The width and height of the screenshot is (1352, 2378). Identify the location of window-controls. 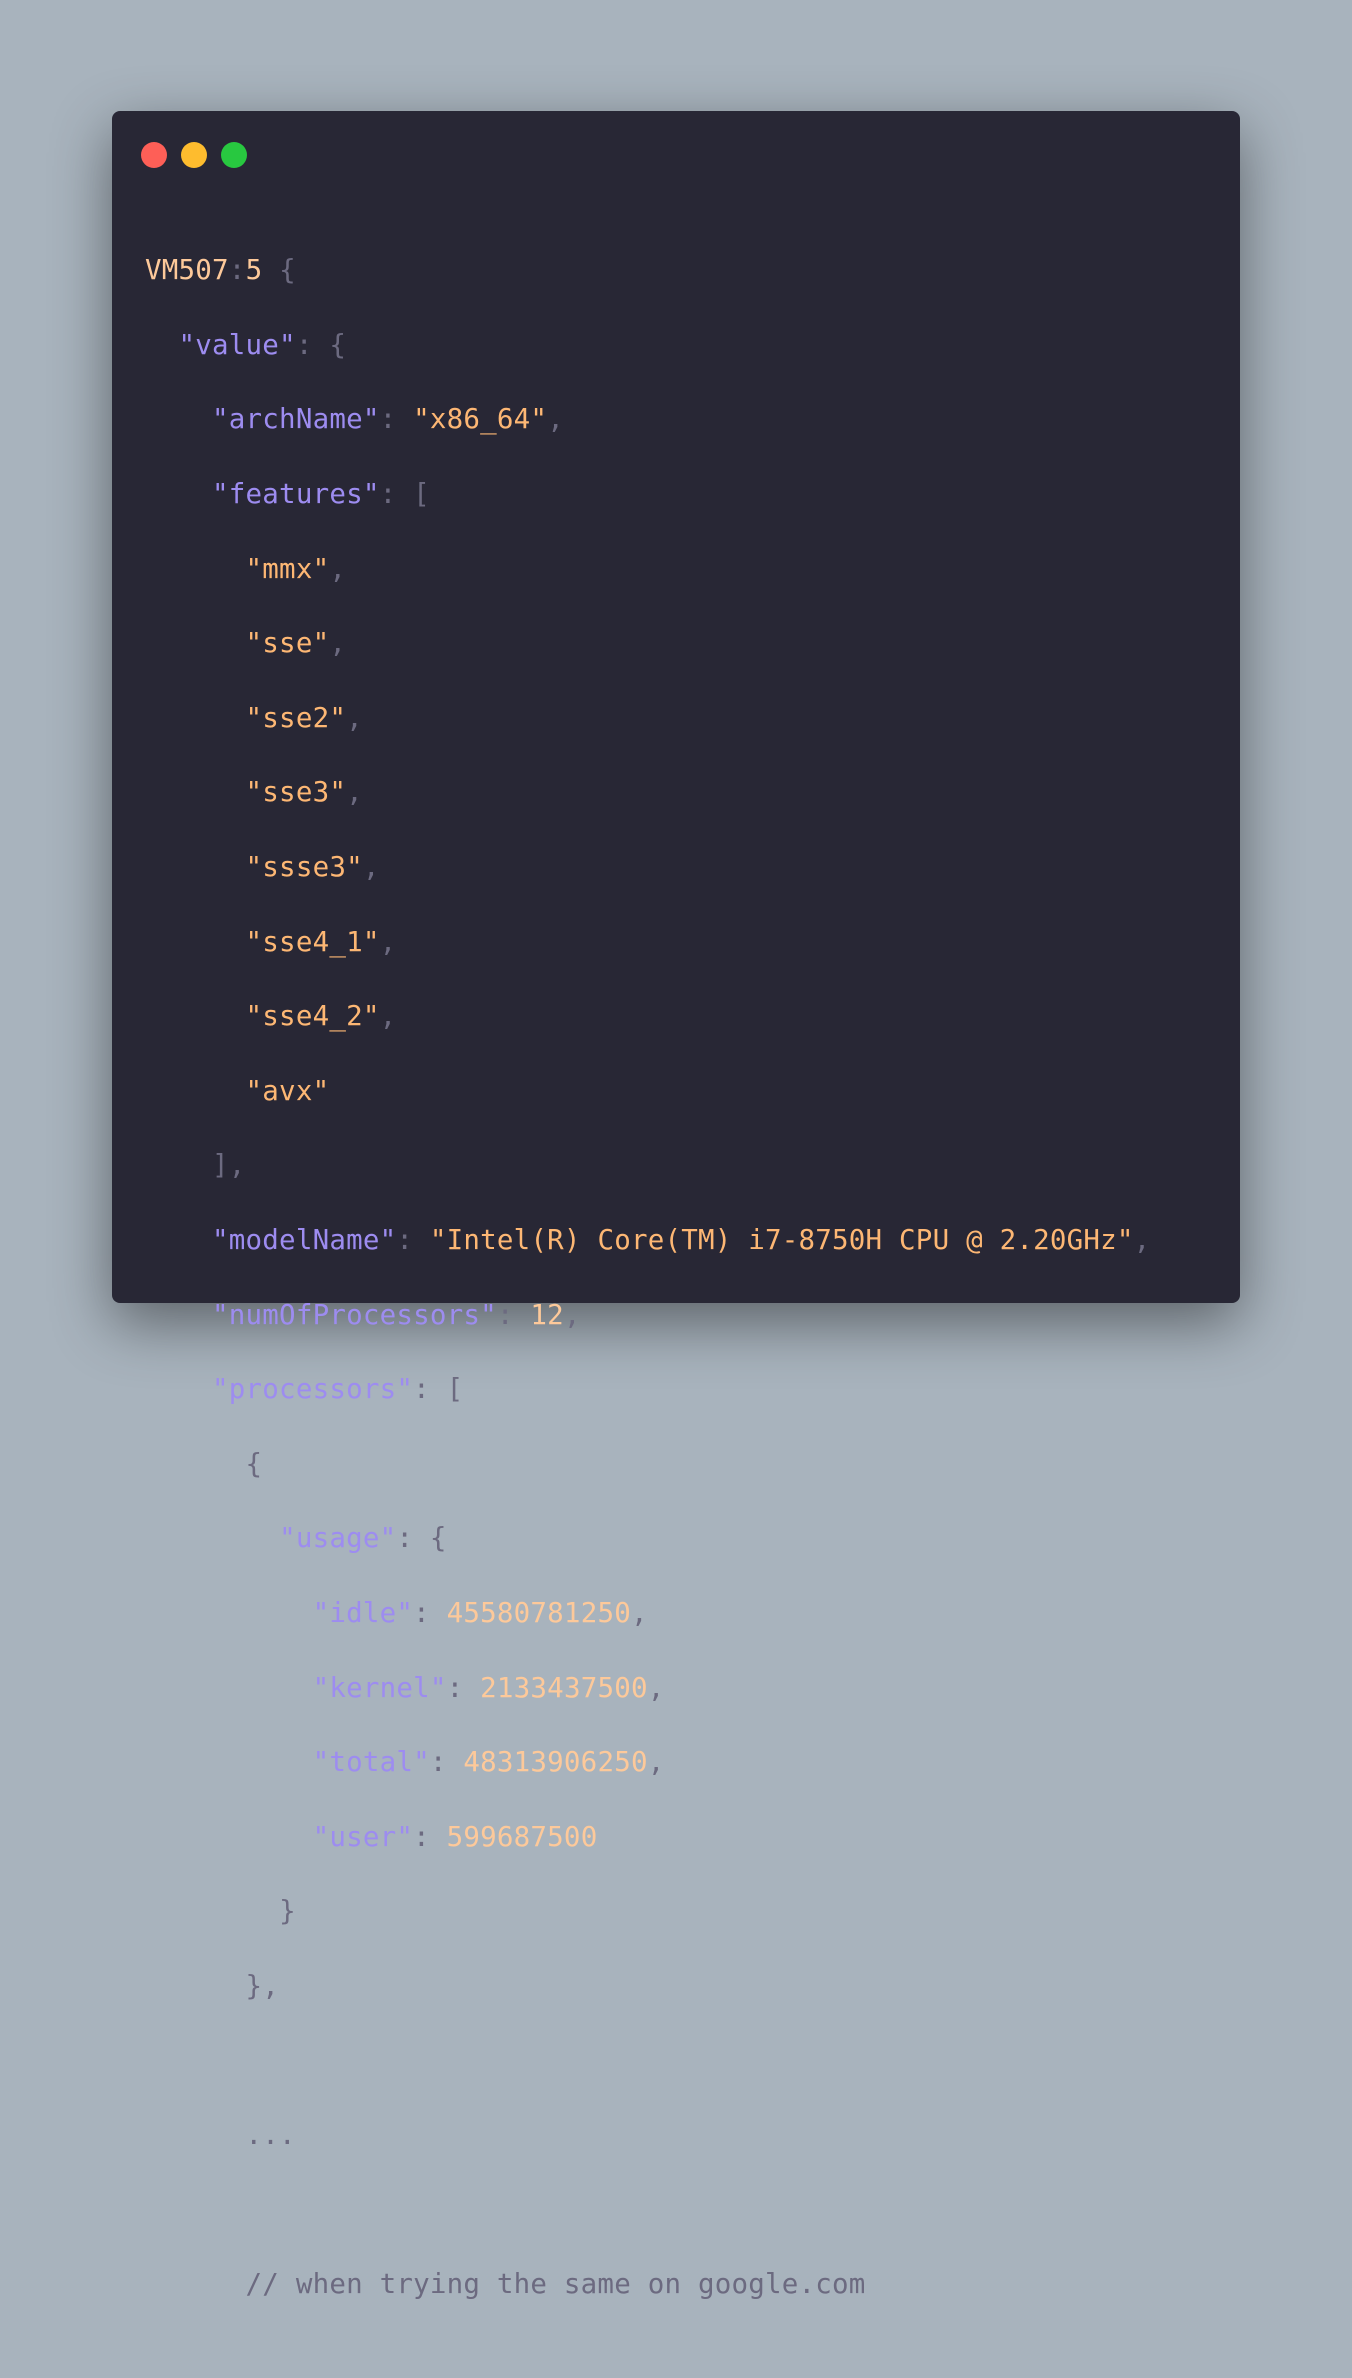
(194, 155).